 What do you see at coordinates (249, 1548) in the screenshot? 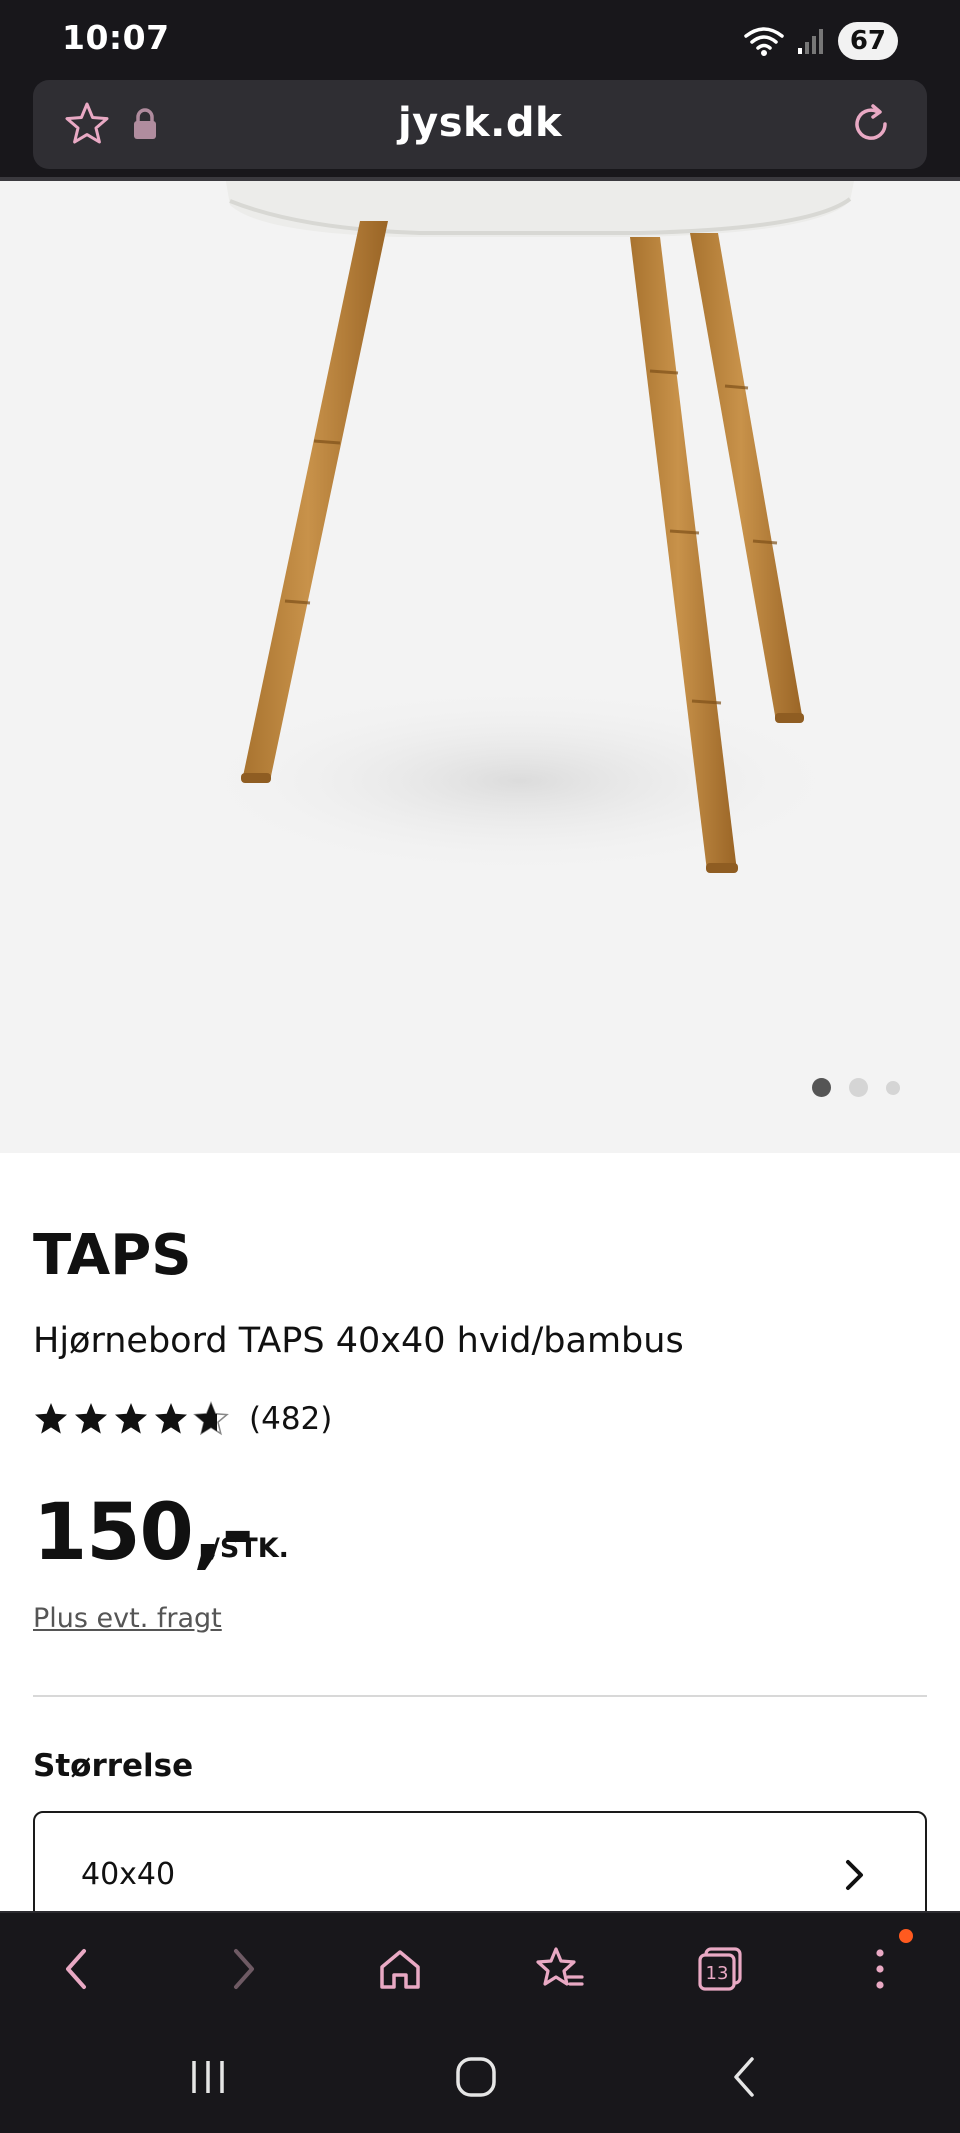
I see `price-unit: /STK.` at bounding box center [249, 1548].